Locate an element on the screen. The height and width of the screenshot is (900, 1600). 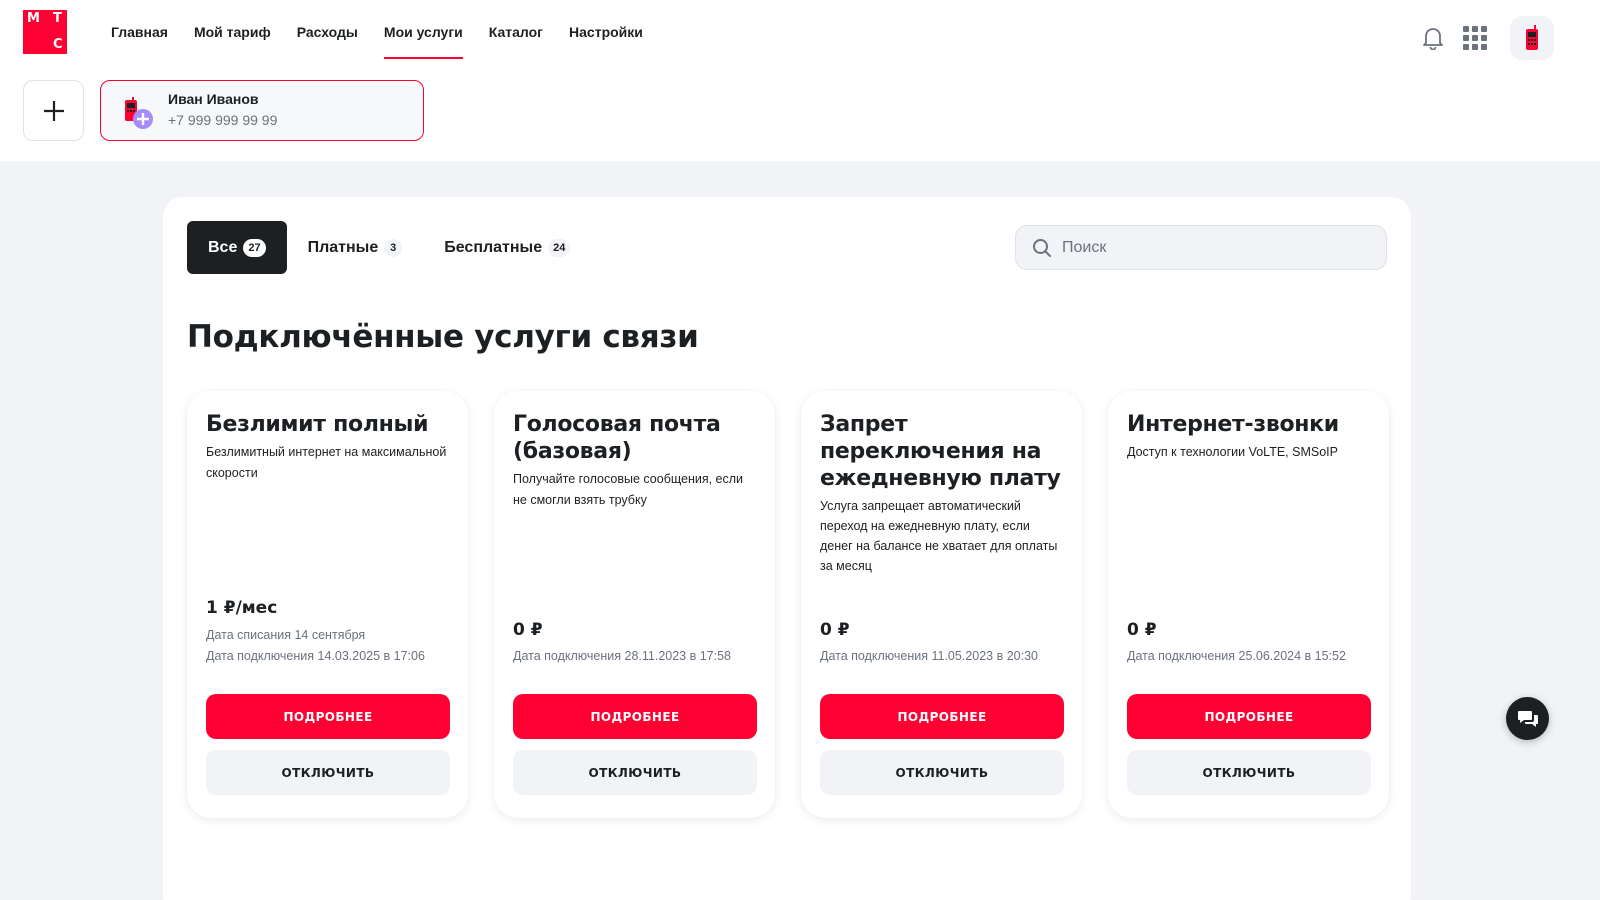
account-phone: +7 999 999 99 99 is located at coordinates (223, 120).